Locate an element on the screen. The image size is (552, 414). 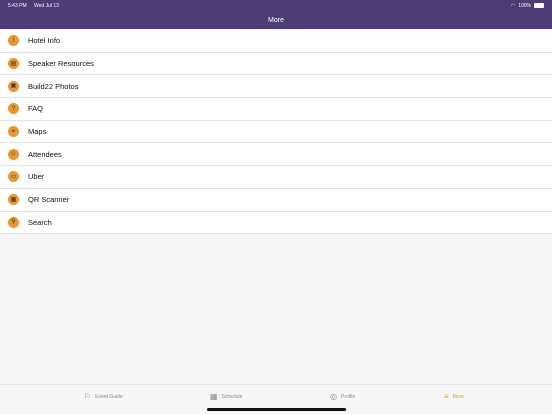
tab-schedule: ▦ Schedule is located at coordinates (226, 397).